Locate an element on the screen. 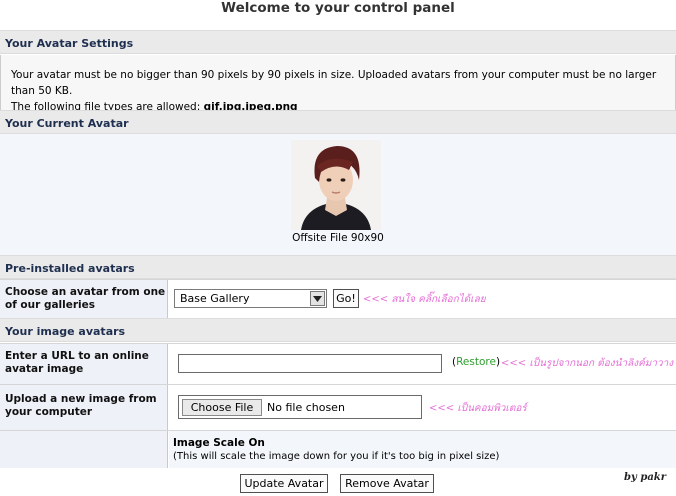  image-avatars-header: Your image avatars is located at coordinates (338, 330).